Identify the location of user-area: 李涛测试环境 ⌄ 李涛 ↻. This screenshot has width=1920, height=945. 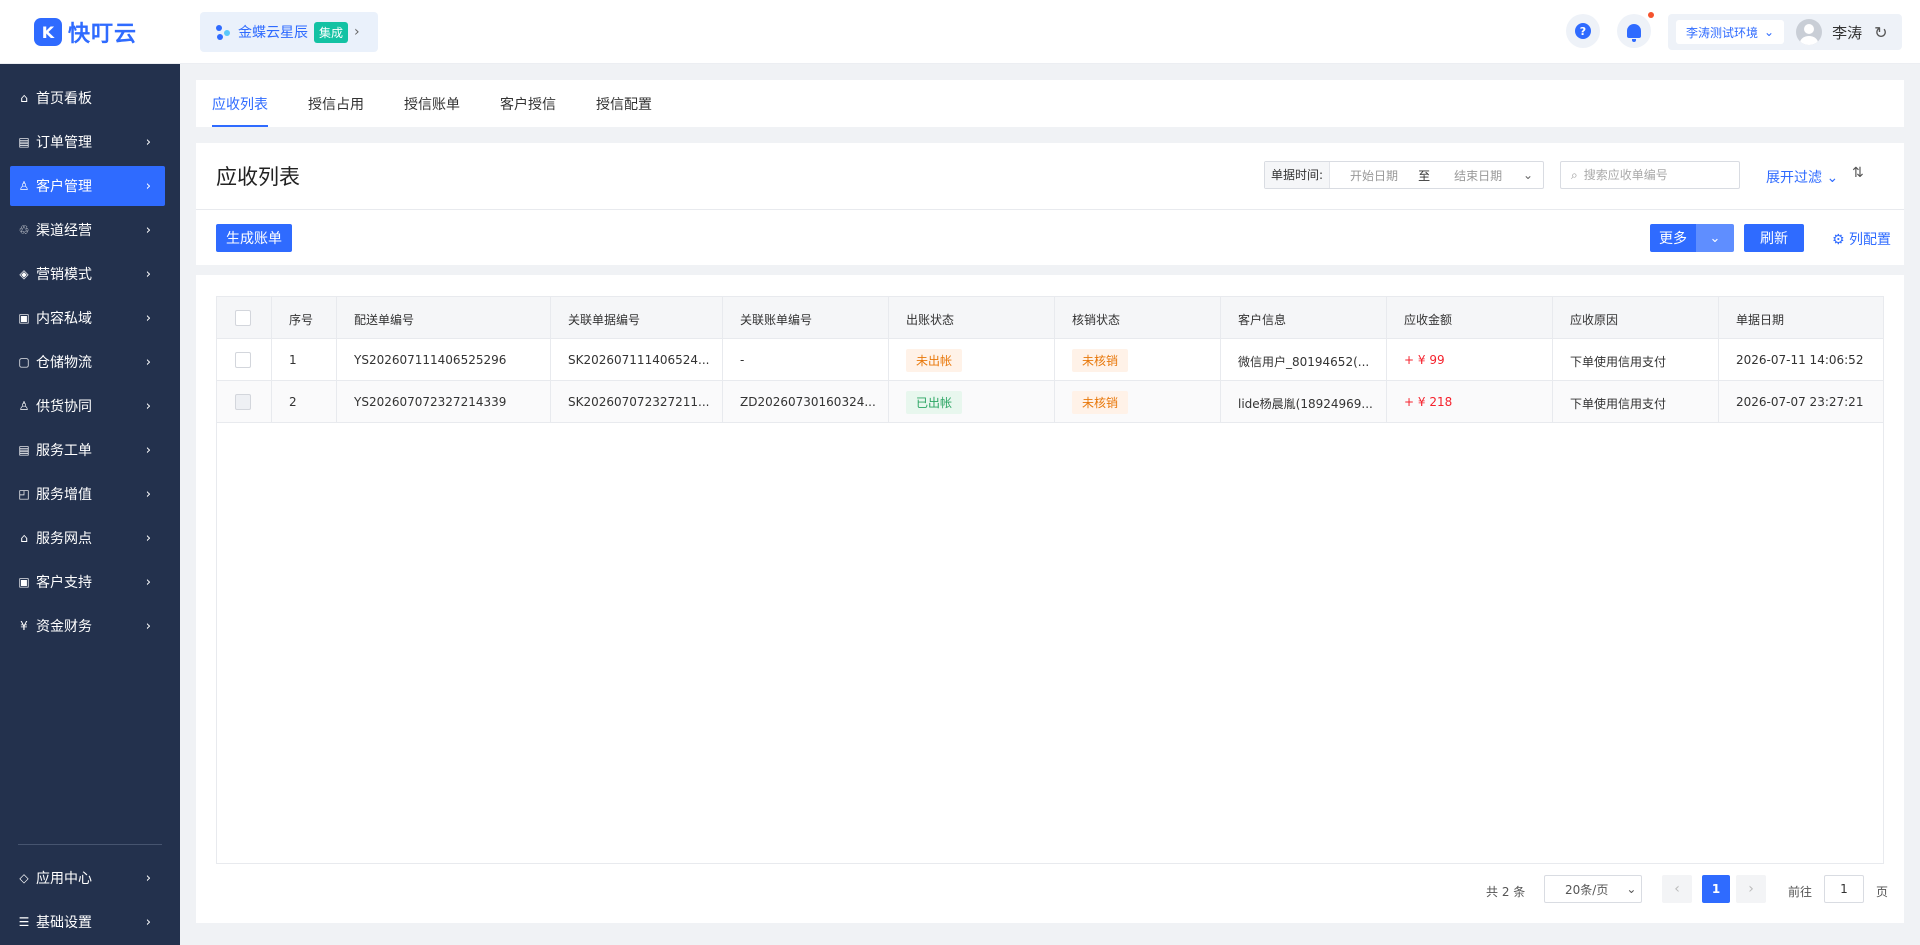
(1785, 32).